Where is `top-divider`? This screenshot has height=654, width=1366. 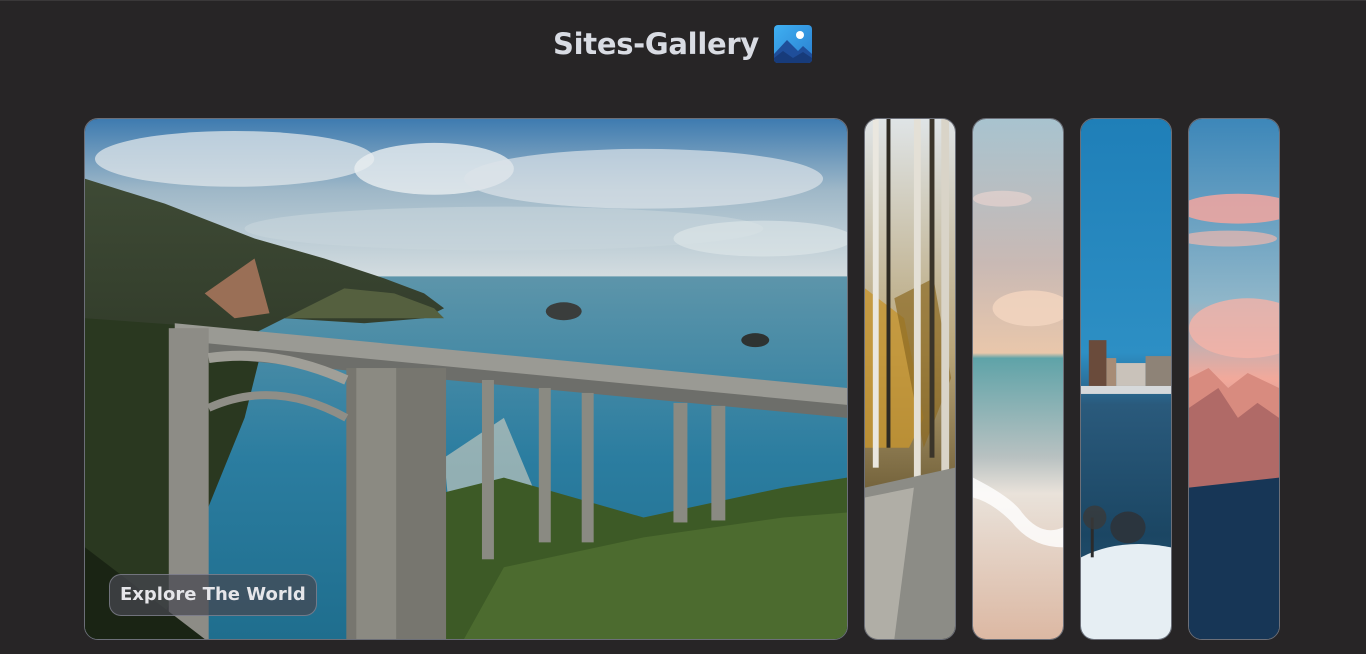
top-divider is located at coordinates (683, 0).